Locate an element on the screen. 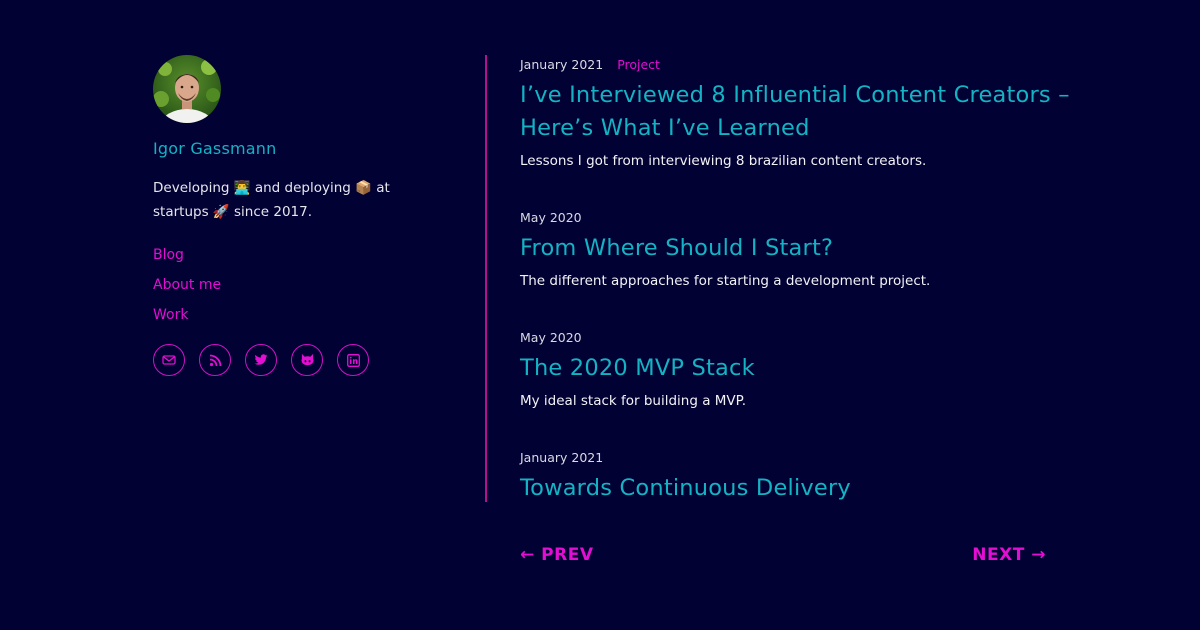 This screenshot has width=1200, height=630. next-page-button: NEXT → is located at coordinates (1009, 555).